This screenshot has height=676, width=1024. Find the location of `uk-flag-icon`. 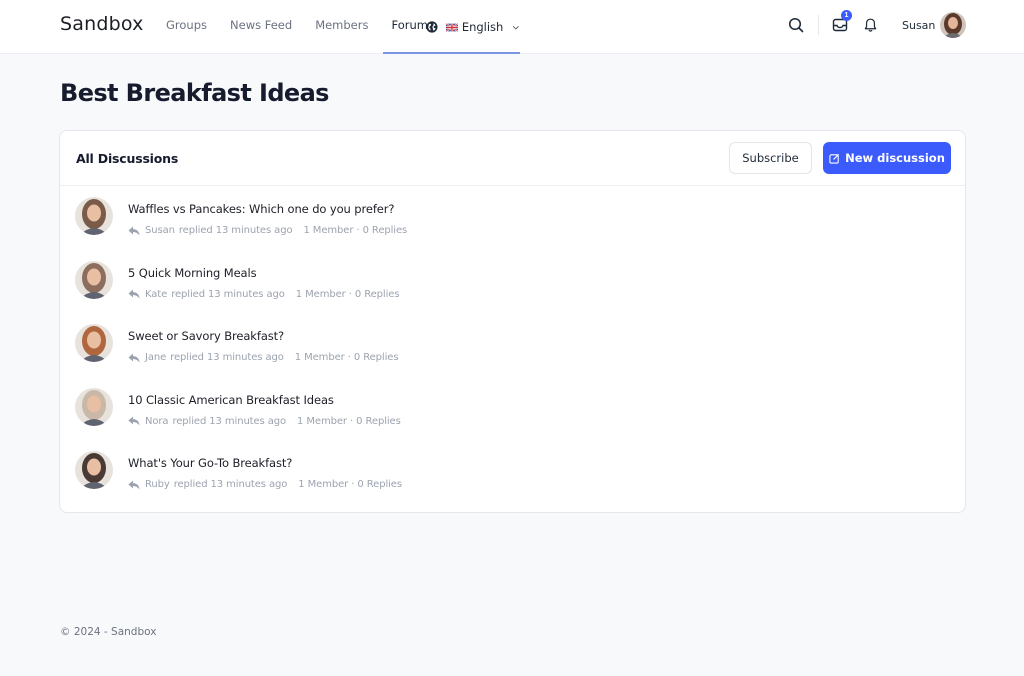

uk-flag-icon is located at coordinates (451, 27).